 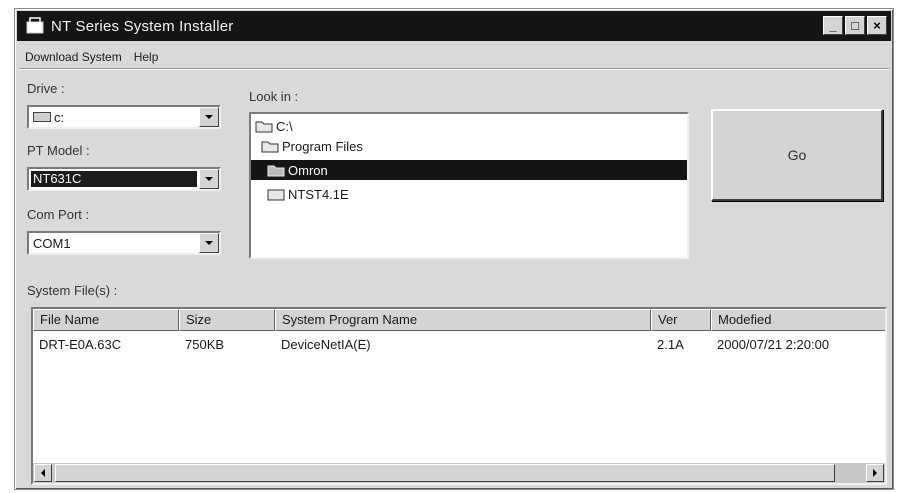 What do you see at coordinates (209, 117) in the screenshot?
I see `drive-dropdown-arrow-icon` at bounding box center [209, 117].